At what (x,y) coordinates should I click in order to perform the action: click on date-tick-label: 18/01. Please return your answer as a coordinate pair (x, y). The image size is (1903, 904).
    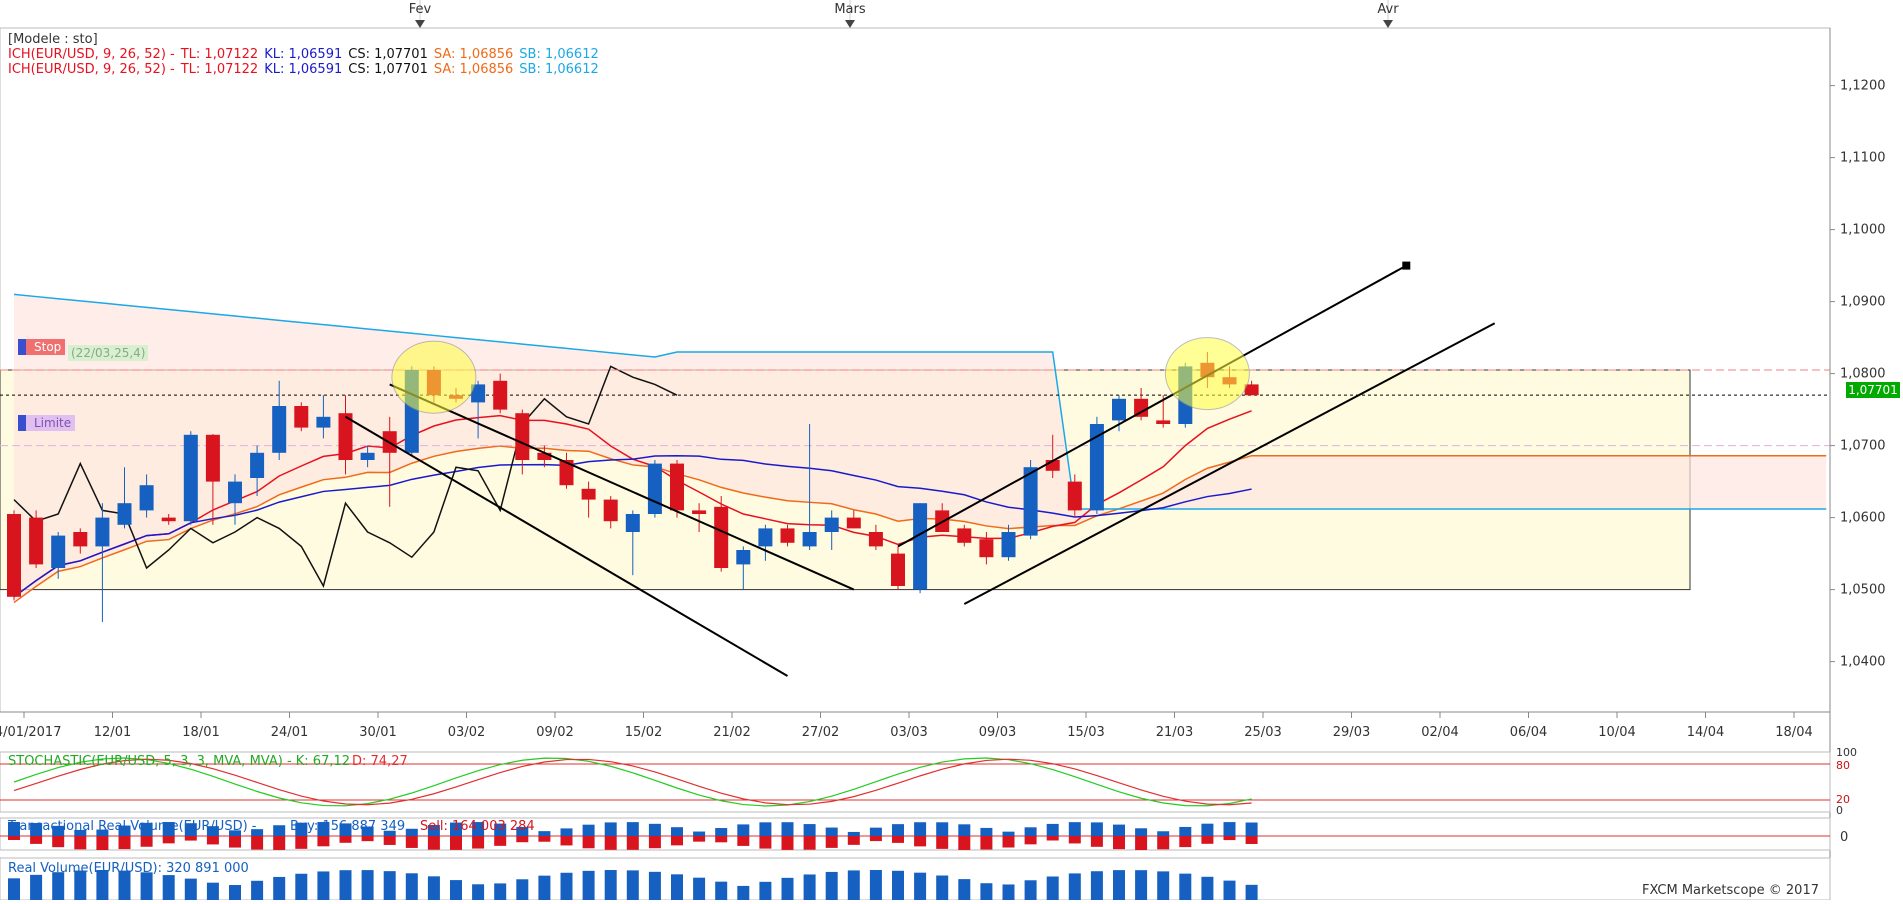
    Looking at the image, I should click on (200, 732).